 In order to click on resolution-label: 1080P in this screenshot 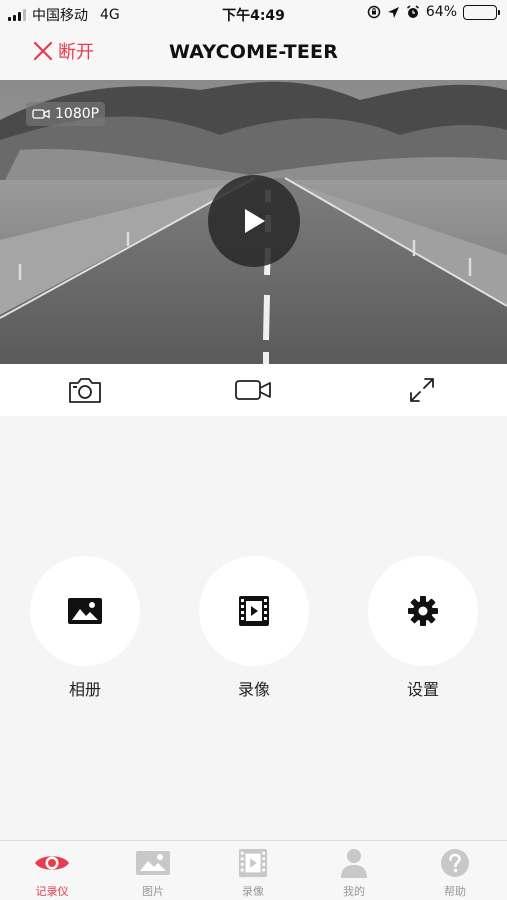, I will do `click(77, 114)`.